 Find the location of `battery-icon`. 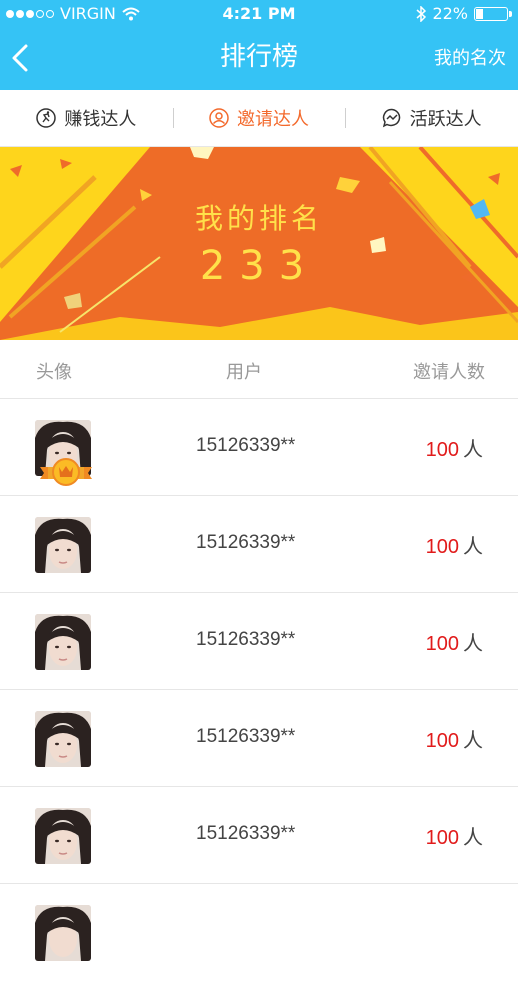

battery-icon is located at coordinates (493, 14).